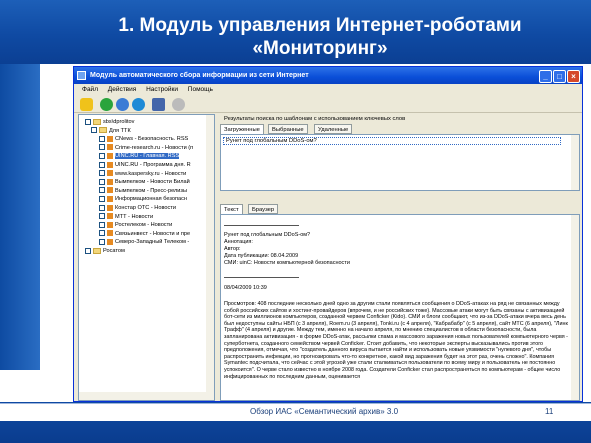  What do you see at coordinates (200, 89) in the screenshot?
I see `menu-help: Помощь` at bounding box center [200, 89].